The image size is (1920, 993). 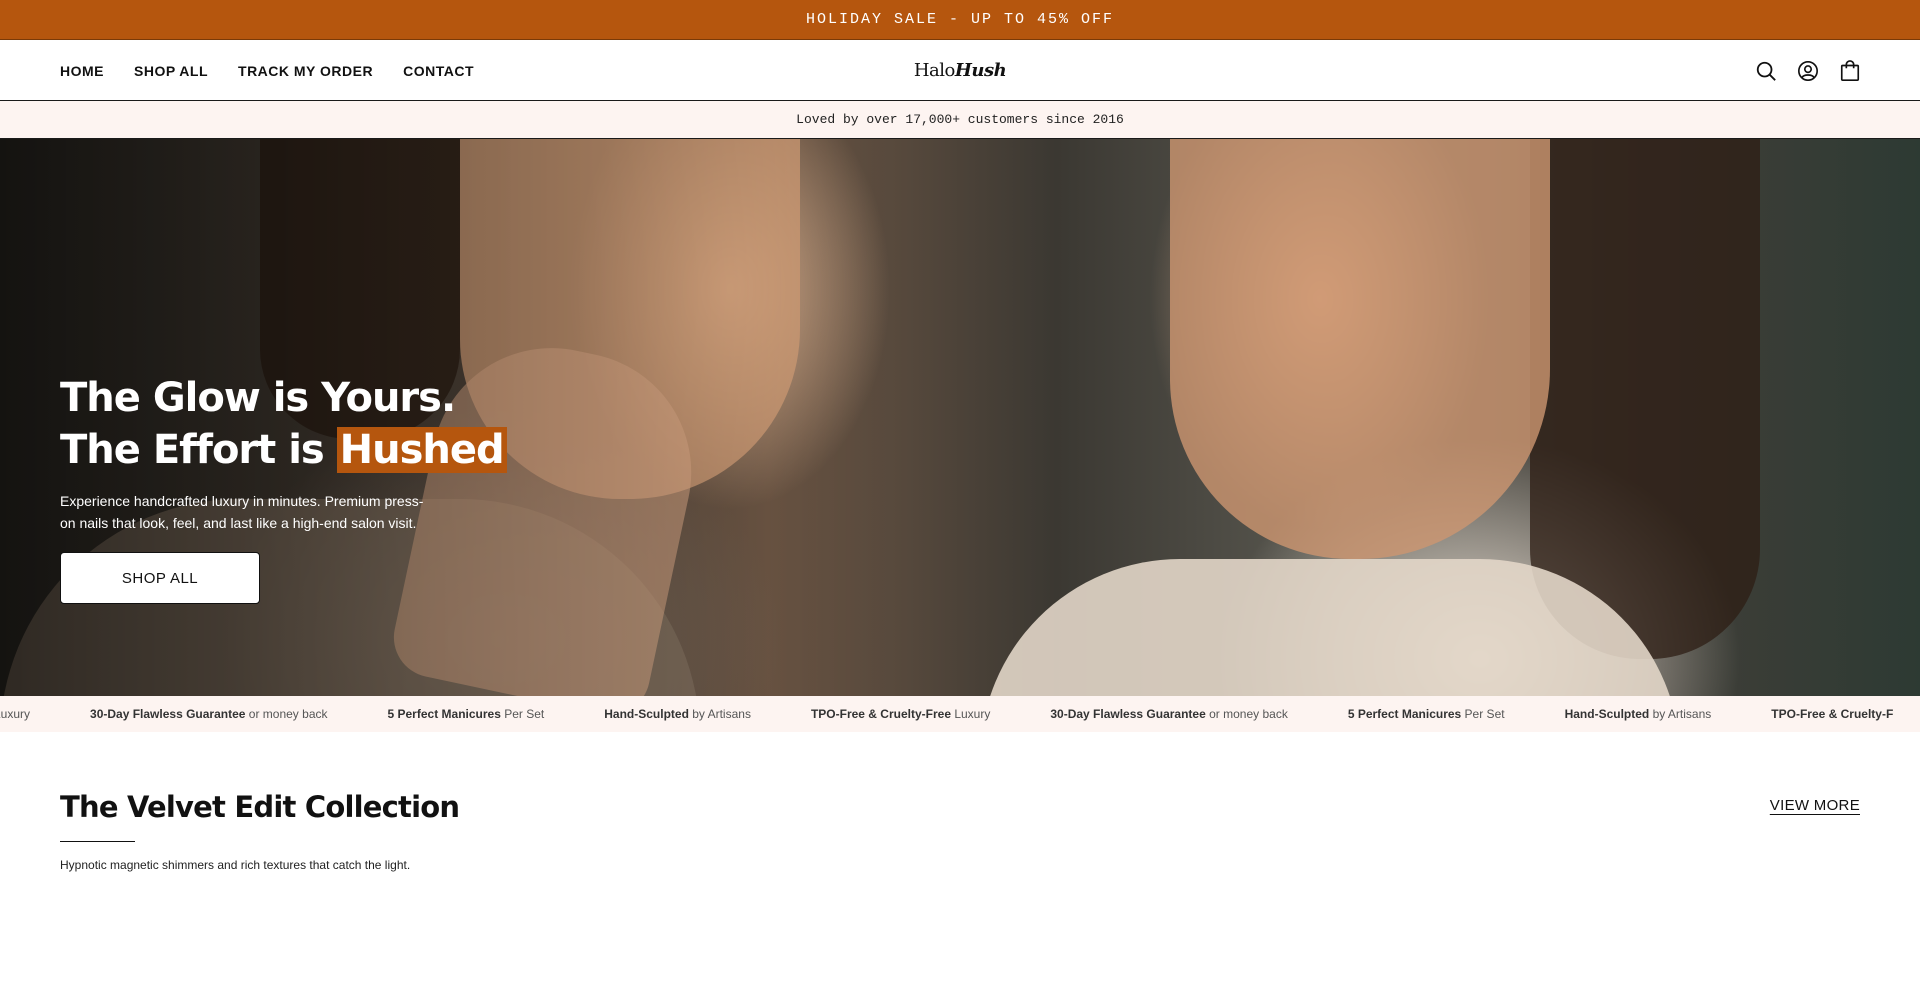 What do you see at coordinates (1360, 349) in the screenshot?
I see `hero-image-shape` at bounding box center [1360, 349].